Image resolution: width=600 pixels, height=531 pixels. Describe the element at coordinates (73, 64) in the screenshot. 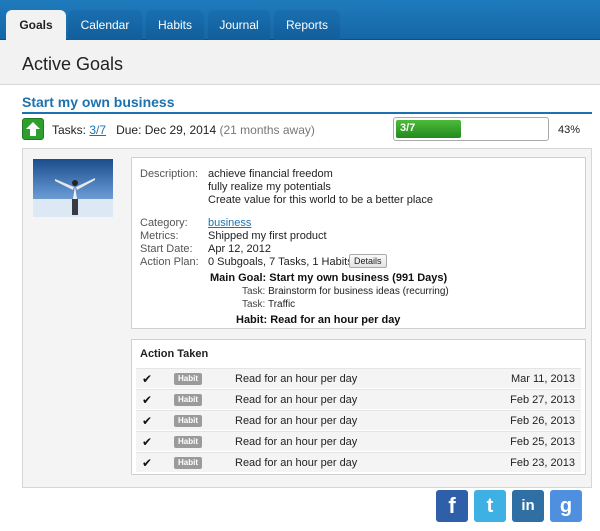

I see `page-title: Active Goals` at that location.